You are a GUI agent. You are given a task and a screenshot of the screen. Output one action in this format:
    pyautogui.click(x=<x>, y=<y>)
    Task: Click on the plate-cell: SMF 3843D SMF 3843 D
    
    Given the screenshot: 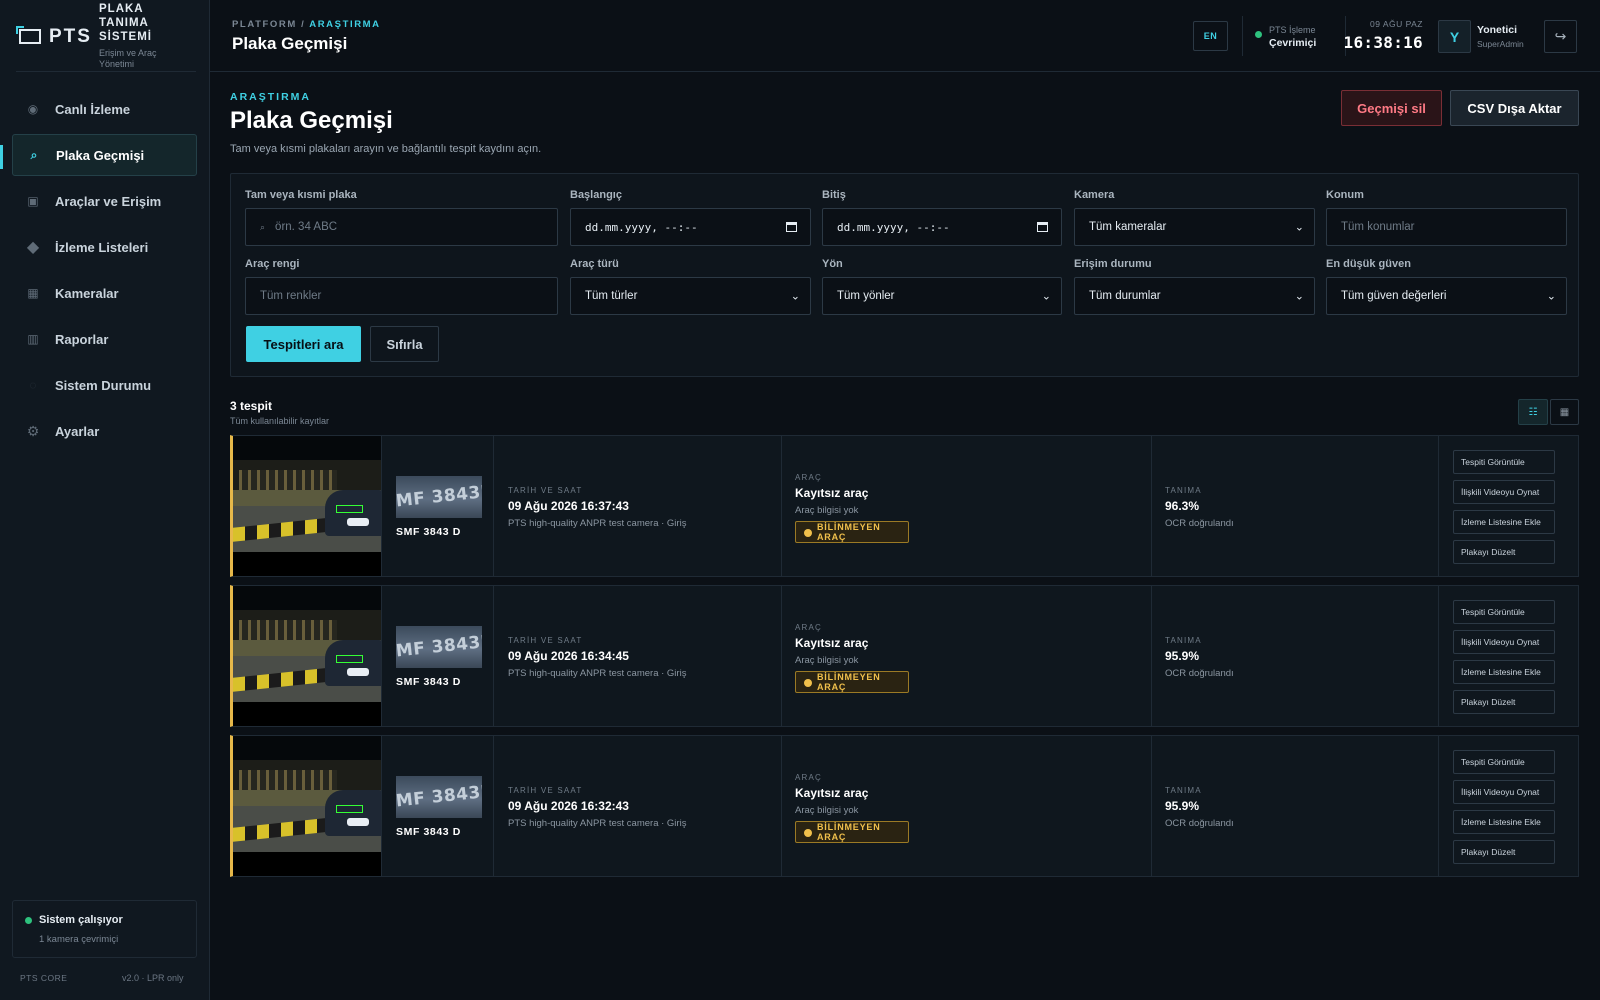 What is the action you would take?
    pyautogui.click(x=437, y=656)
    